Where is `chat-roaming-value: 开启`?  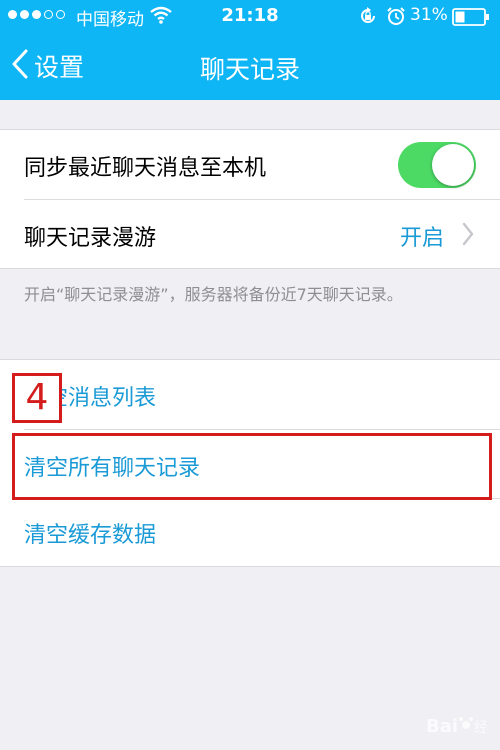
chat-roaming-value: 开启 is located at coordinates (421, 238).